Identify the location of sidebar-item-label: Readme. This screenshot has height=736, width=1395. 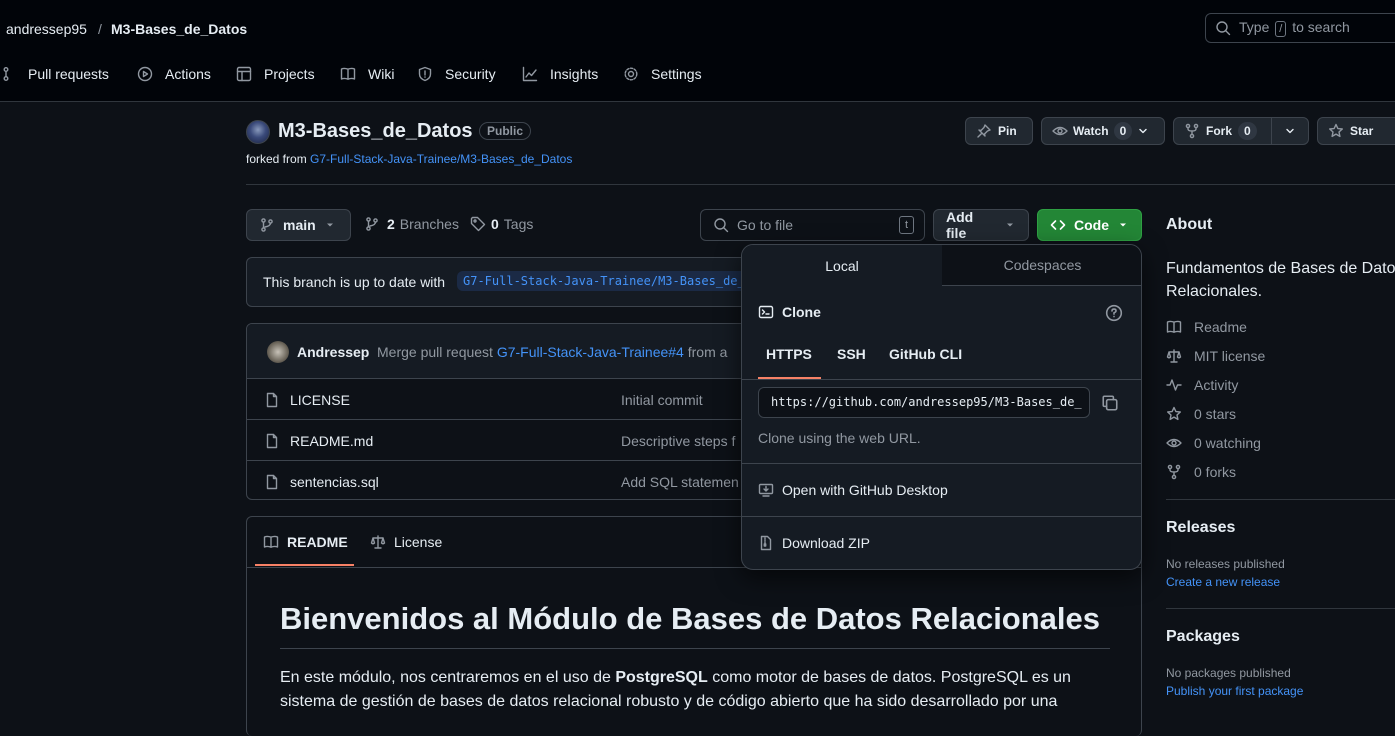
(1220, 327).